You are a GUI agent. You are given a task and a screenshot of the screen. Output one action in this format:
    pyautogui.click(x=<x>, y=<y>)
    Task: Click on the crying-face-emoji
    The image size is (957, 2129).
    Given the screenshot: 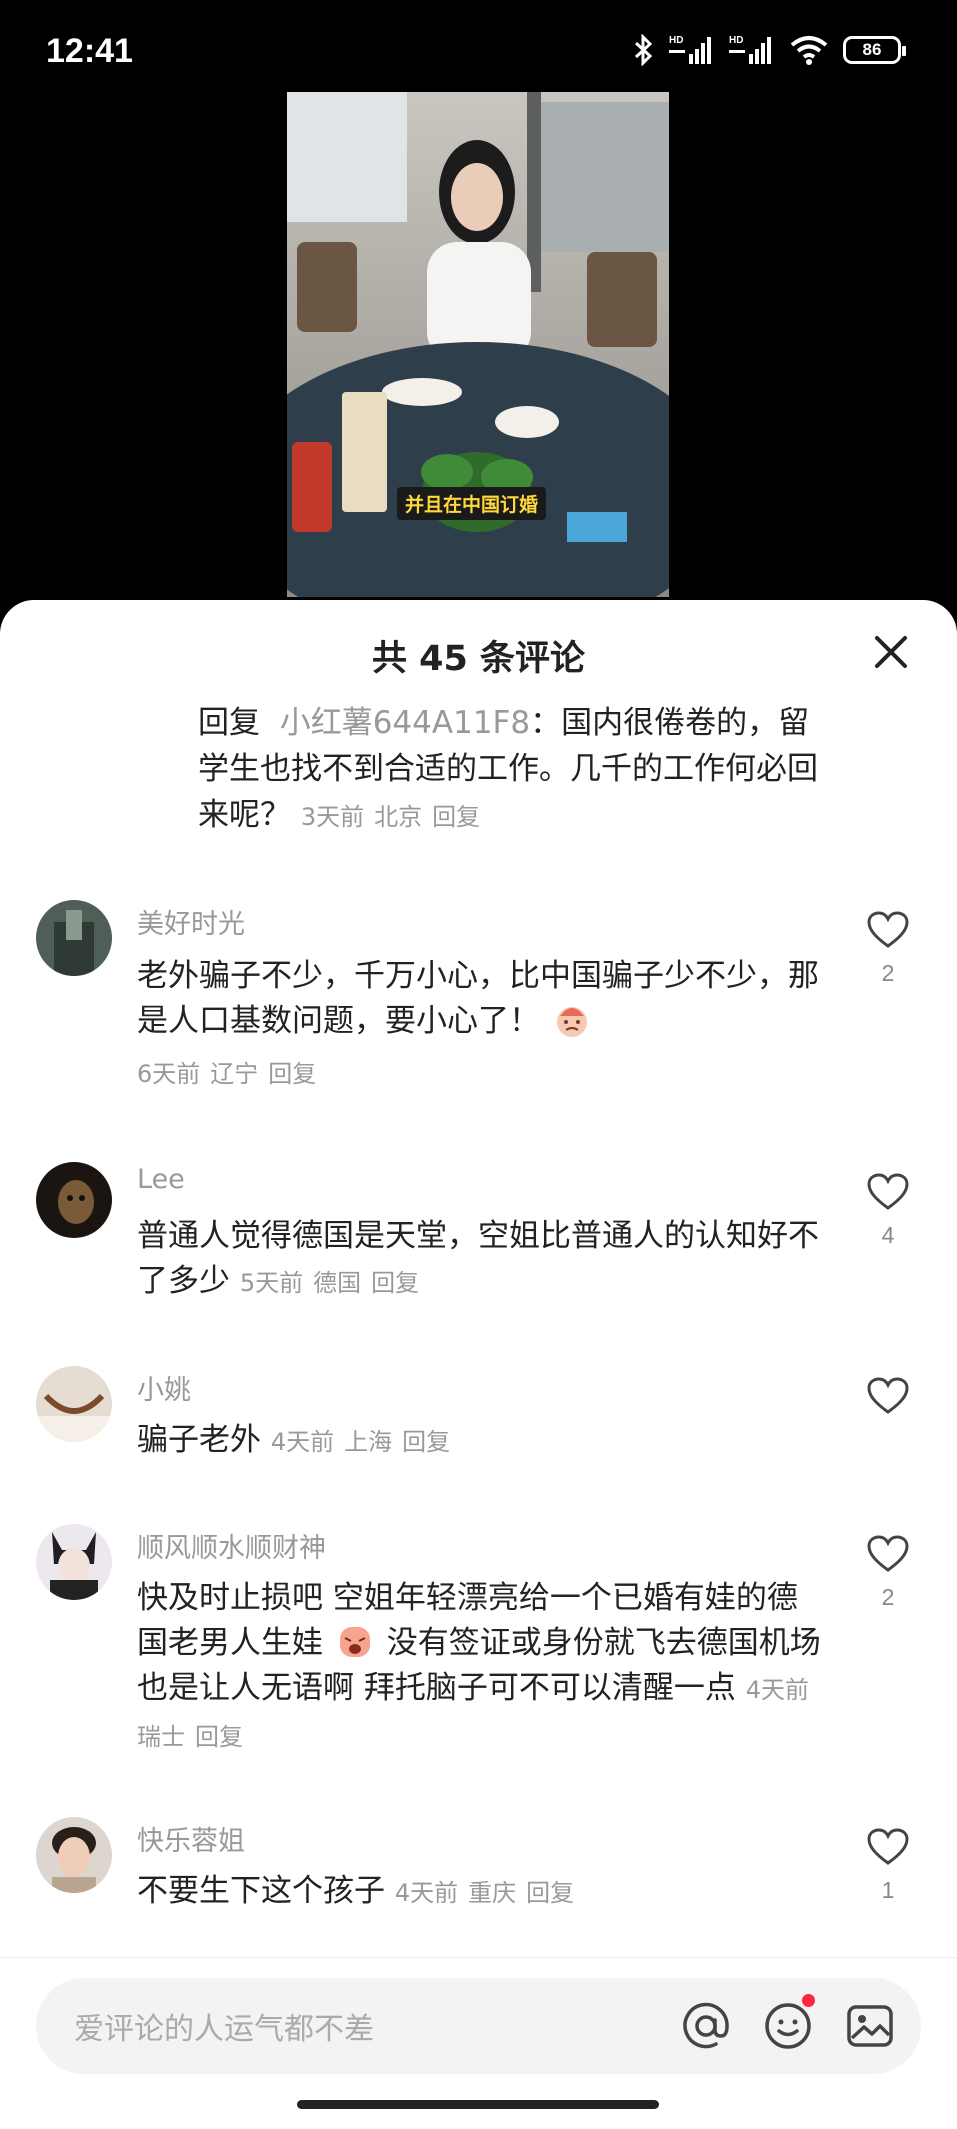 What is the action you would take?
    pyautogui.click(x=355, y=1642)
    